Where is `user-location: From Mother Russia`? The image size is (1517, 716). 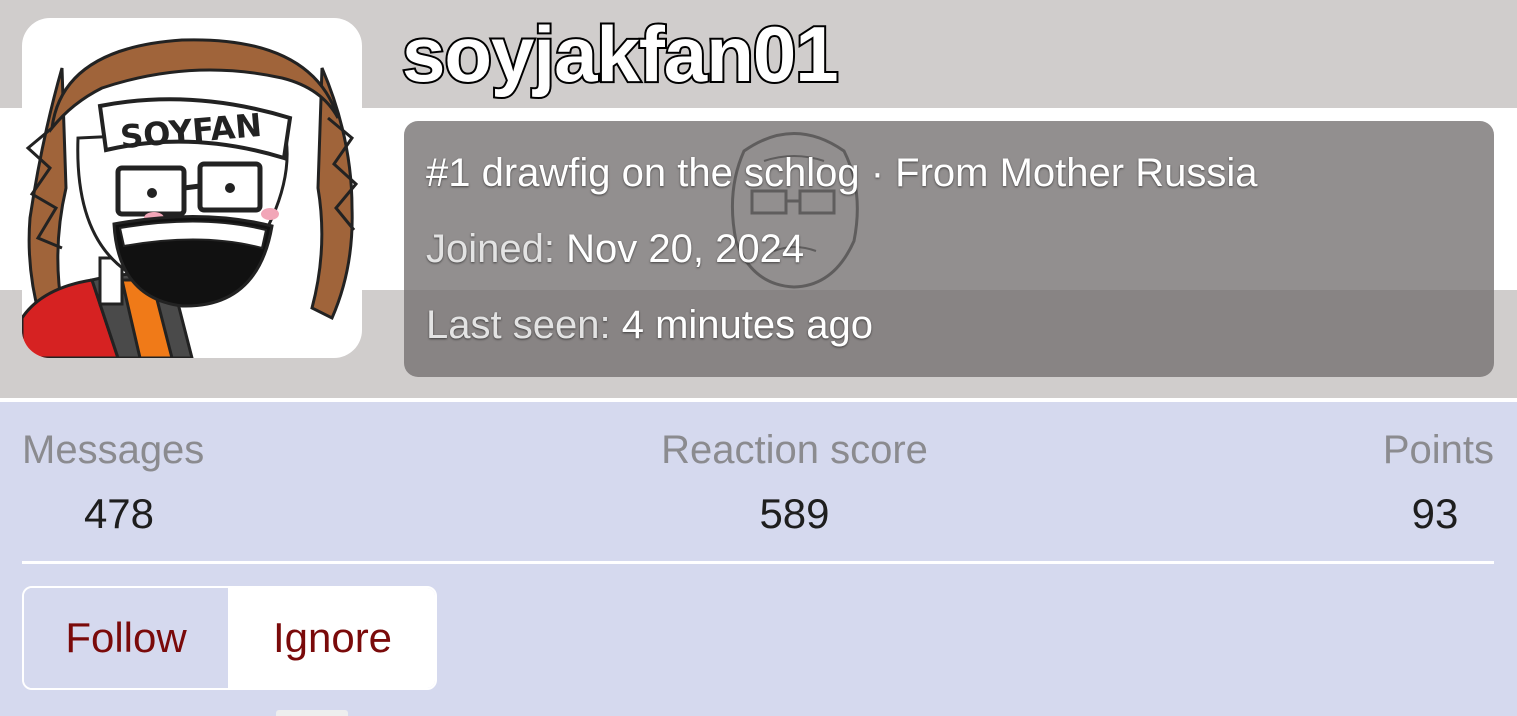
user-location: From Mother Russia is located at coordinates (1076, 173).